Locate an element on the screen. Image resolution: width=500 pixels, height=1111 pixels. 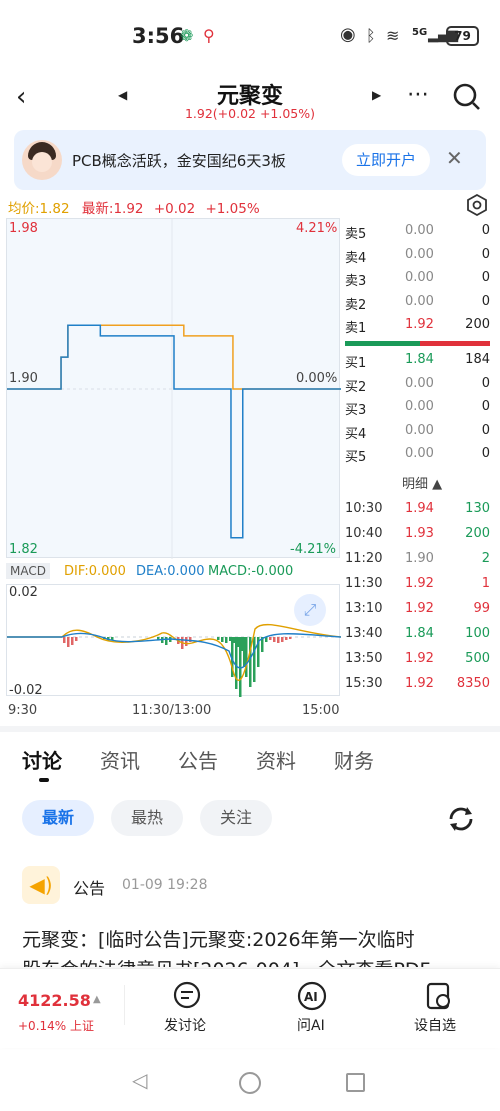
caret-up-icon: ▲ is located at coordinates (97, 999).